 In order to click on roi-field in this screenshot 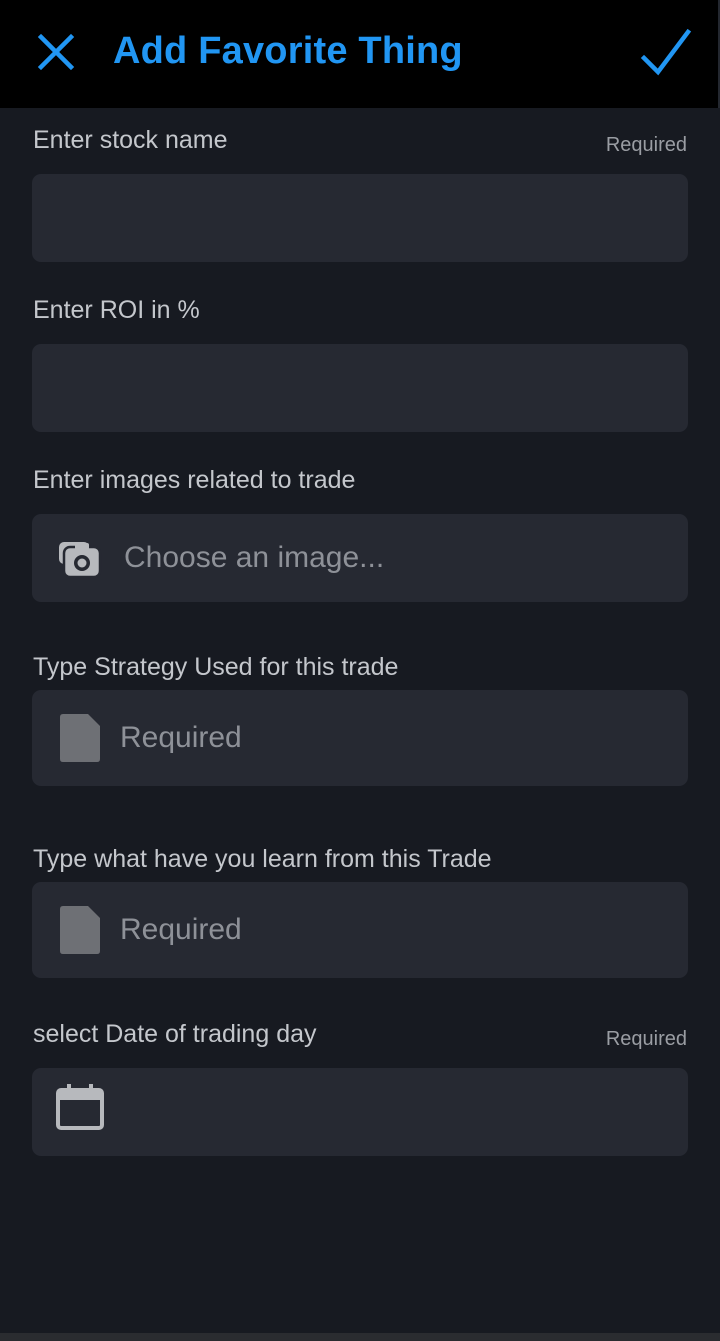, I will do `click(360, 388)`.